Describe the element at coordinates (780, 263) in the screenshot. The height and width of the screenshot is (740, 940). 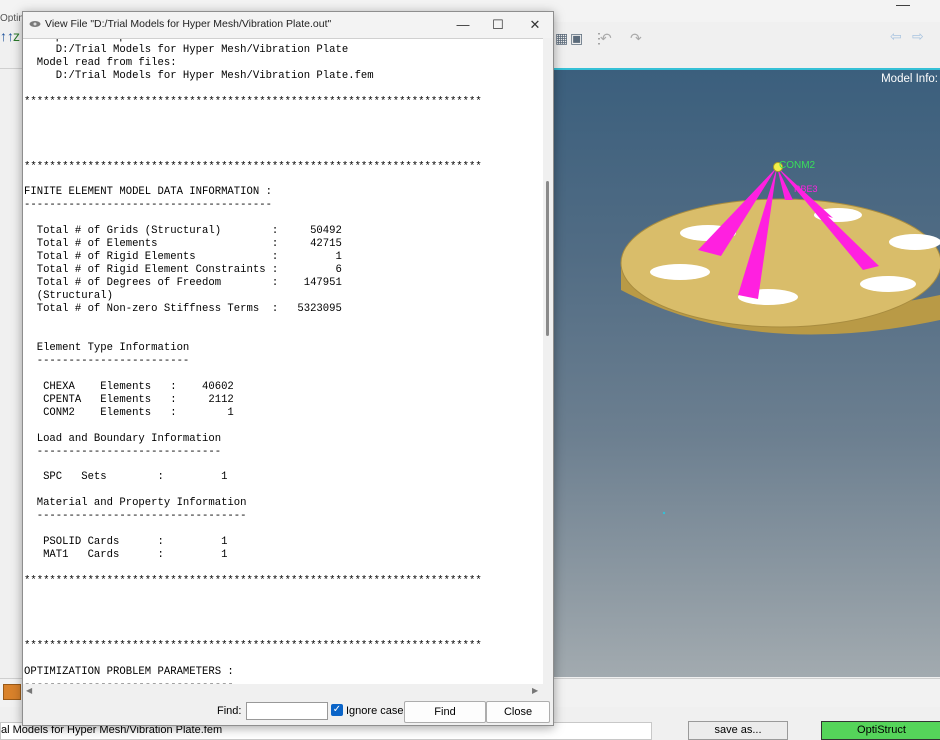
I see `plate-top` at that location.